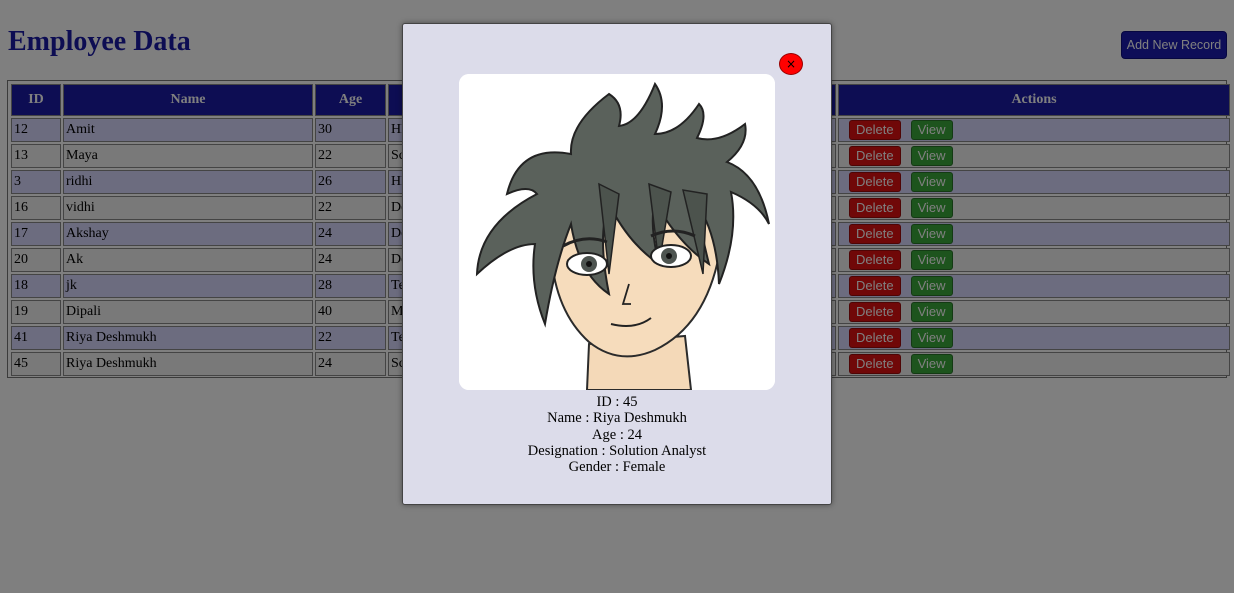 Image resolution: width=1234 pixels, height=593 pixels. What do you see at coordinates (617, 418) in the screenshot?
I see `detail-name: Name : Riya Deshmukh` at bounding box center [617, 418].